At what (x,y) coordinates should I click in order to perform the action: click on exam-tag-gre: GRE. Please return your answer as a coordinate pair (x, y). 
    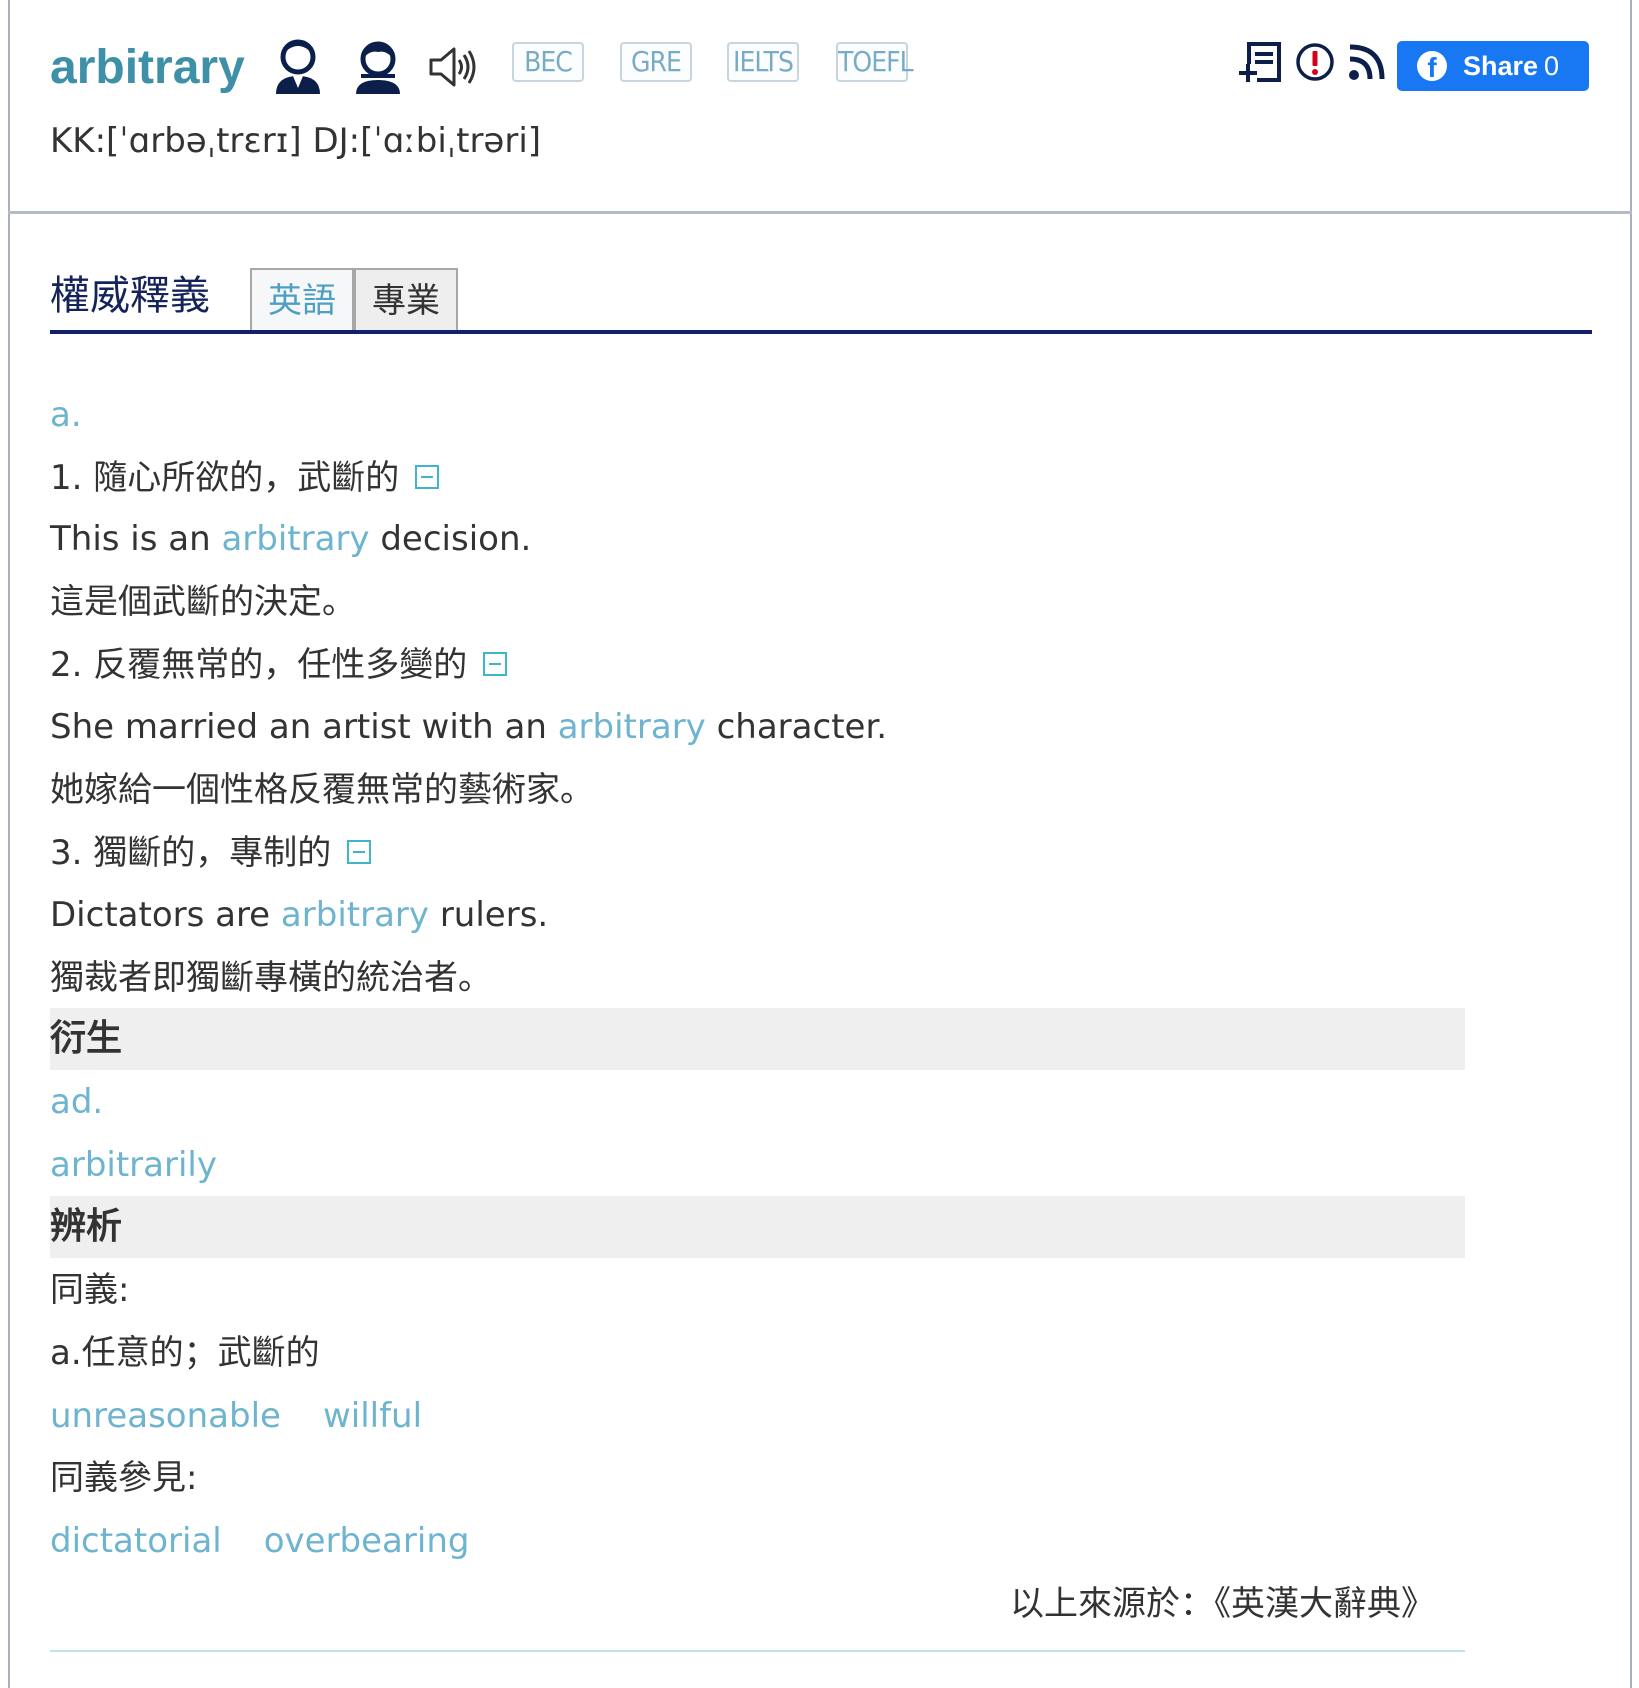
    Looking at the image, I should click on (656, 62).